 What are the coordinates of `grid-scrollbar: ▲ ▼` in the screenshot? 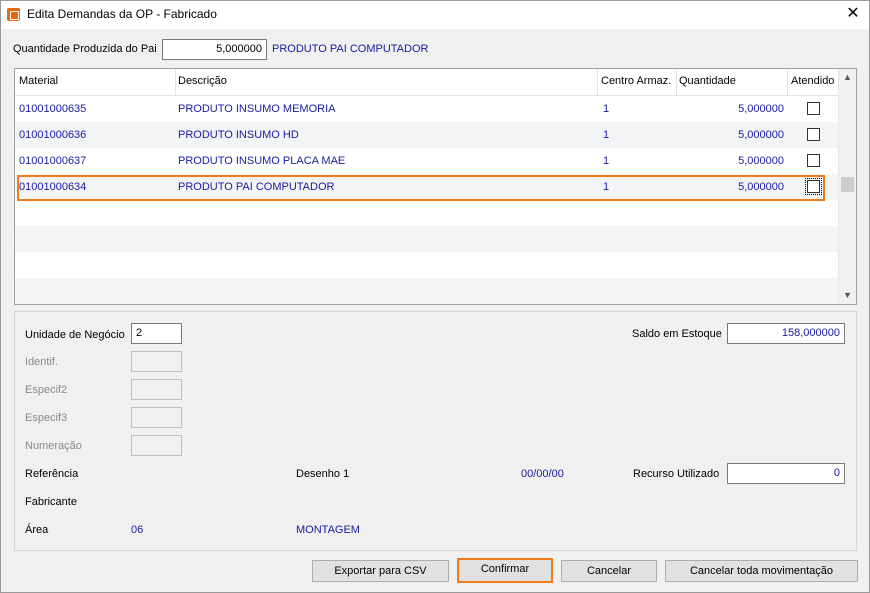 It's located at (847, 186).